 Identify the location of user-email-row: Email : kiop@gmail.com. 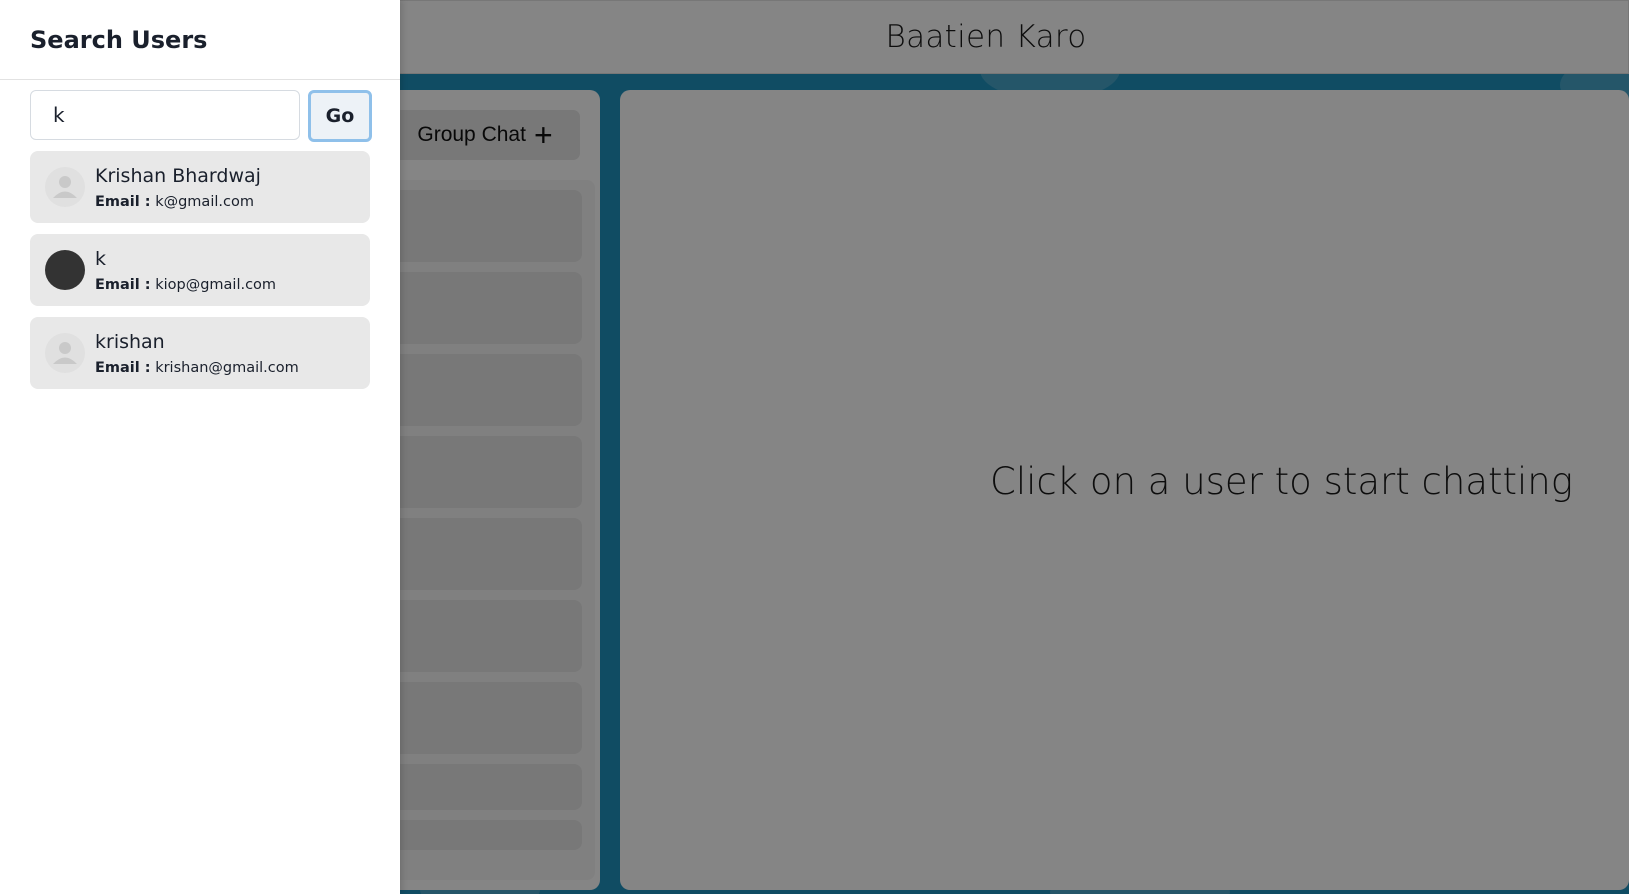
(185, 285).